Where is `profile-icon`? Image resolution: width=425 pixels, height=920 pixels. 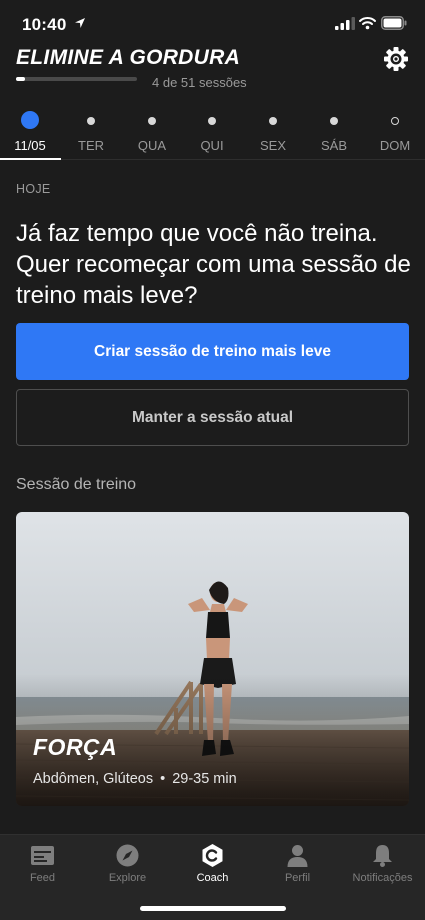 profile-icon is located at coordinates (297, 856).